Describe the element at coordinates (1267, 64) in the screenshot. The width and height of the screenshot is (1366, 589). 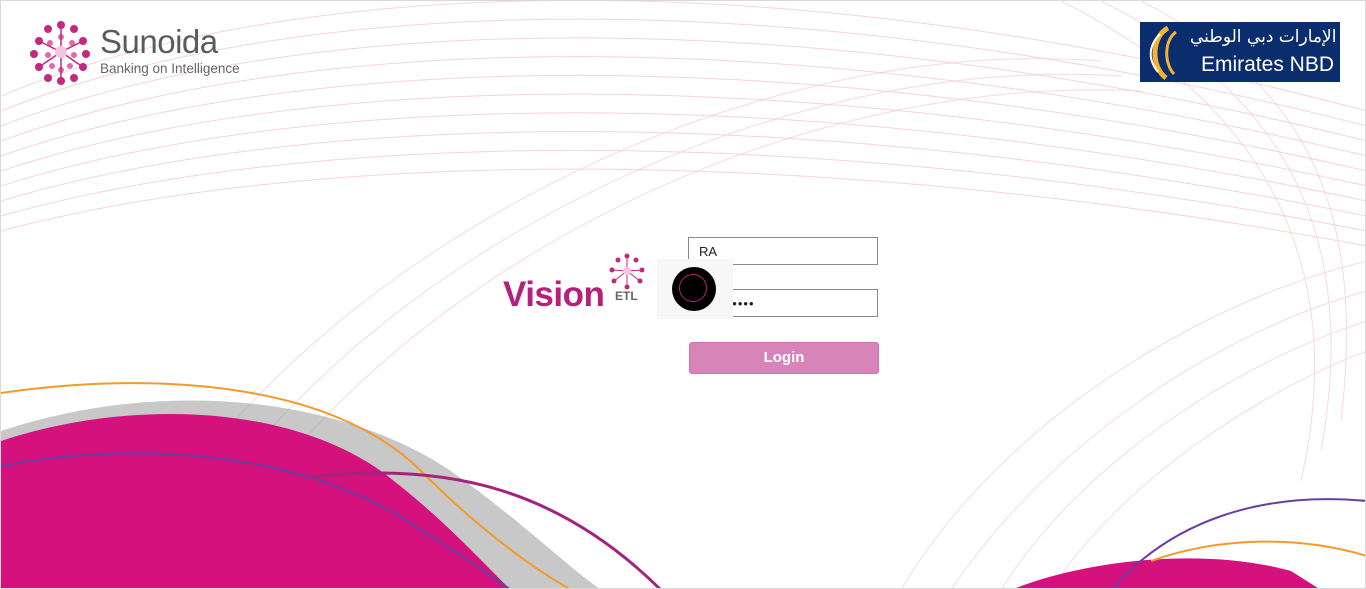
I see `emirates-nbd-latin-name: Emirates NBD` at that location.